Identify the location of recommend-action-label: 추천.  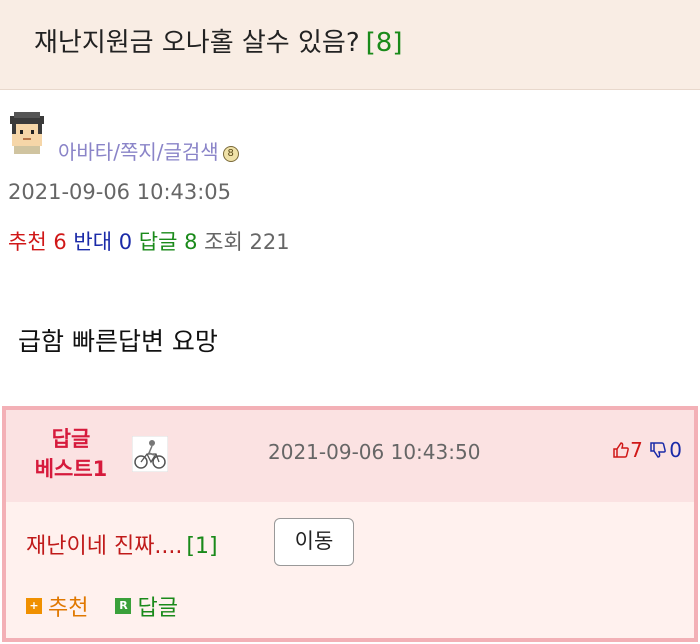
(68, 608).